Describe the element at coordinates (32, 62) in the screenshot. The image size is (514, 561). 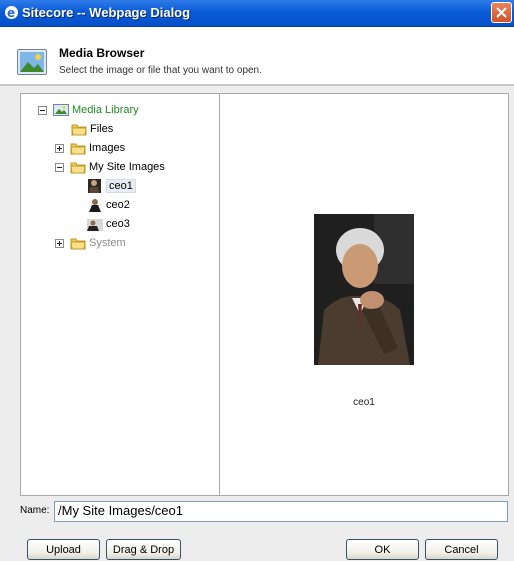
I see `media-browser-icon` at that location.